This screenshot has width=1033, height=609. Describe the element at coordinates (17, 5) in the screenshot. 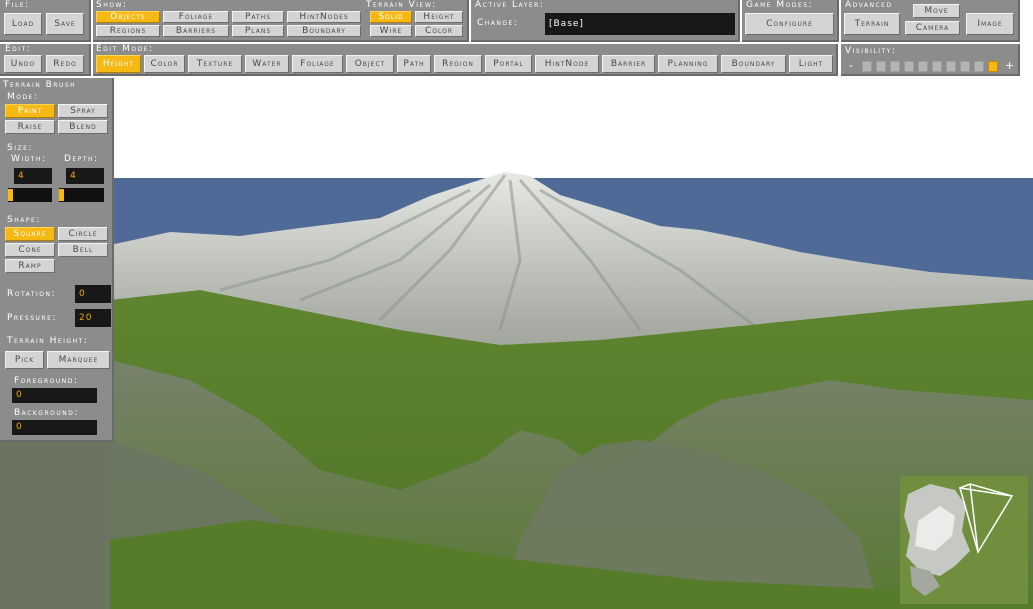

I see `file-title: File:` at that location.